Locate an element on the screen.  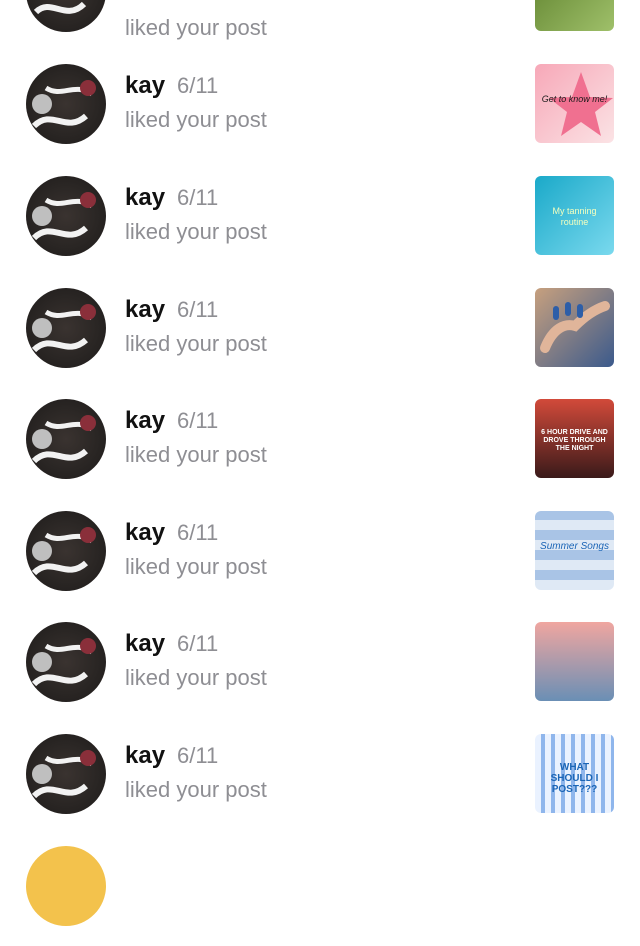
post-thumbnail: Get to know me! is located at coordinates (574, 103).